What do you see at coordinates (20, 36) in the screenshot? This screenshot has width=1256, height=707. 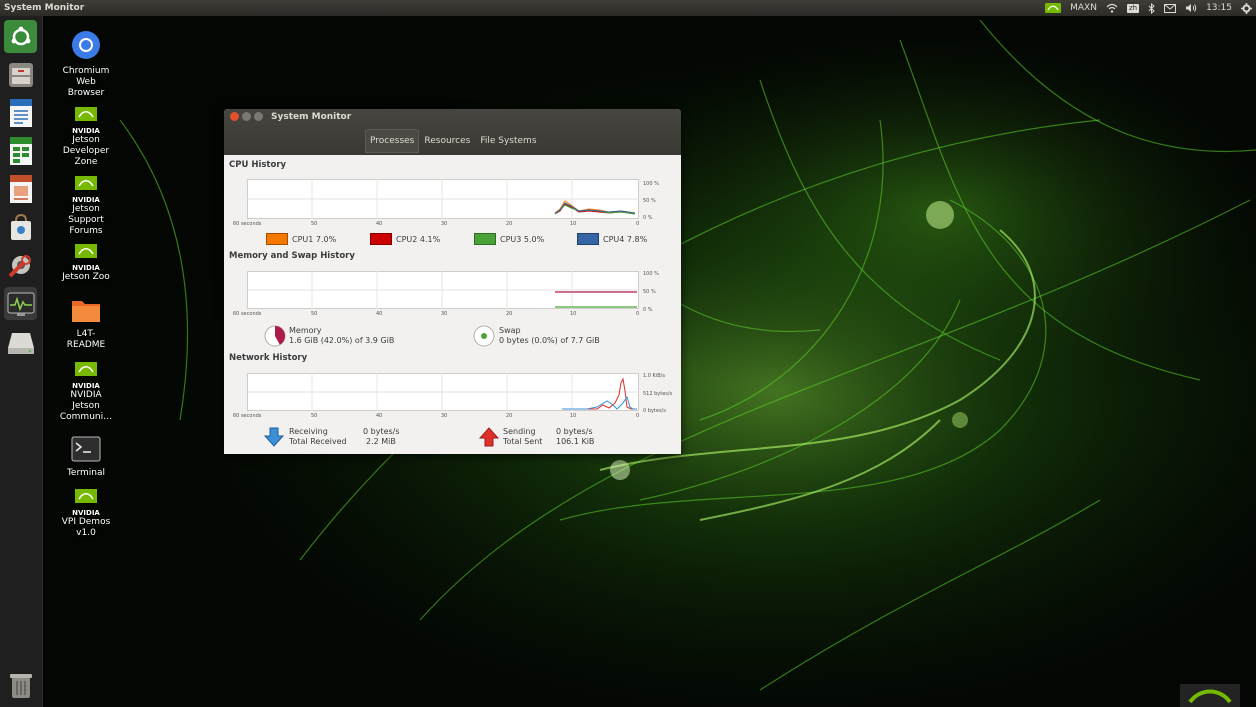 I see `launcher-ubuntu-dash` at bounding box center [20, 36].